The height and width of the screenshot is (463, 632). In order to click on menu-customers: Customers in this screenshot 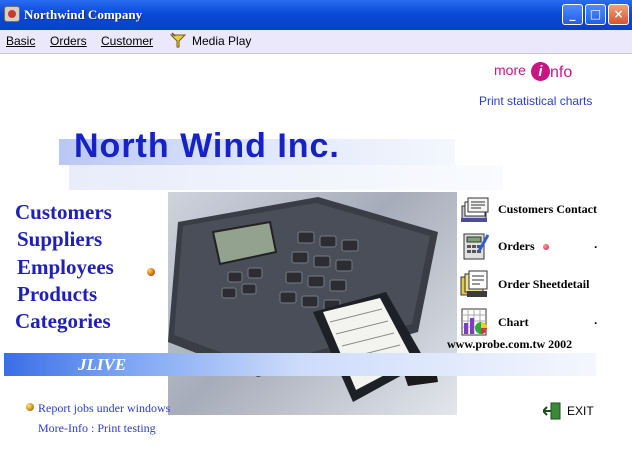, I will do `click(63, 212)`.